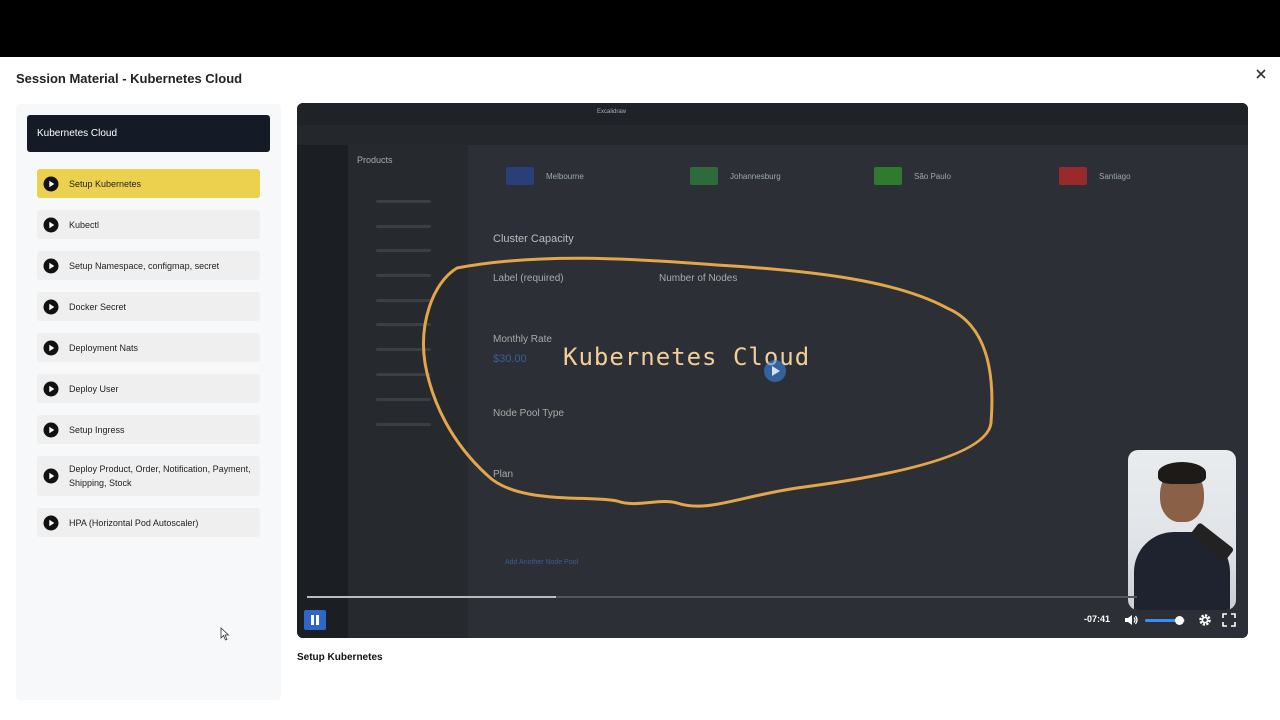 This screenshot has height=720, width=1280. I want to click on fullscreen-icon, so click(1229, 620).